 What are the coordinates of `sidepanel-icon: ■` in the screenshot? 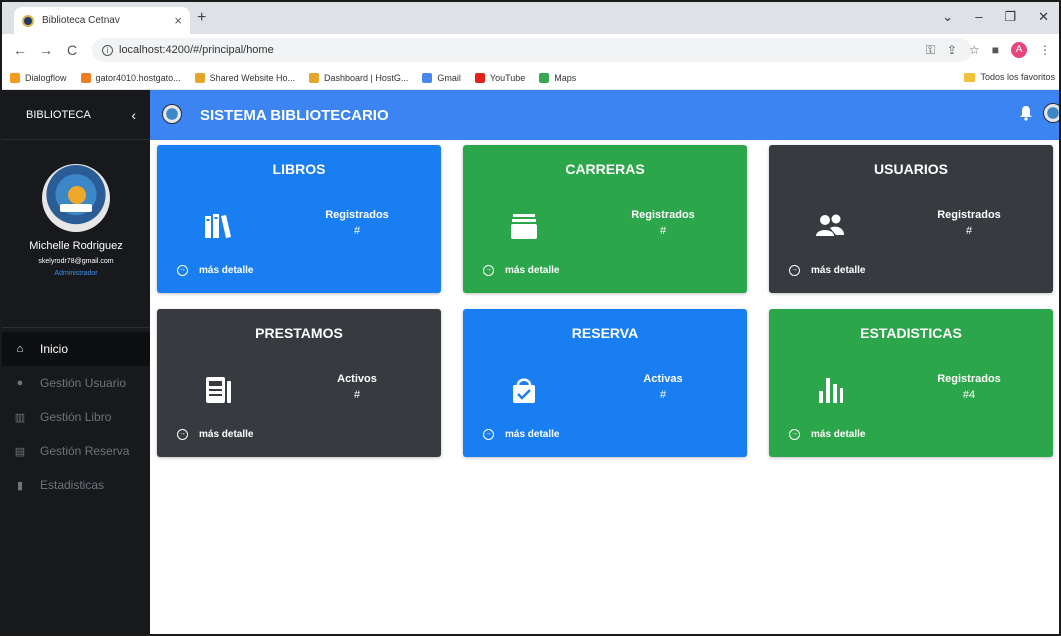 It's located at (995, 50).